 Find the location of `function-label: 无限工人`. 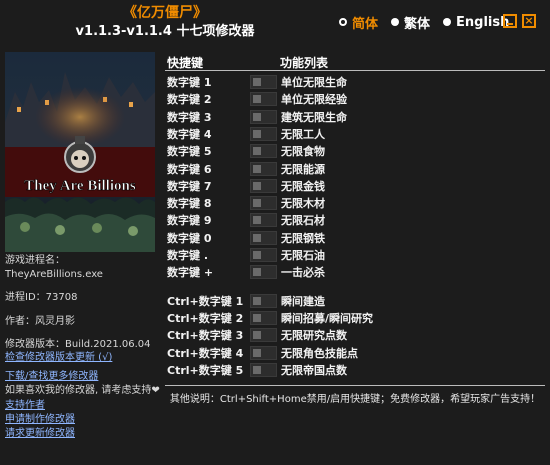

function-label: 无限工人 is located at coordinates (303, 134).